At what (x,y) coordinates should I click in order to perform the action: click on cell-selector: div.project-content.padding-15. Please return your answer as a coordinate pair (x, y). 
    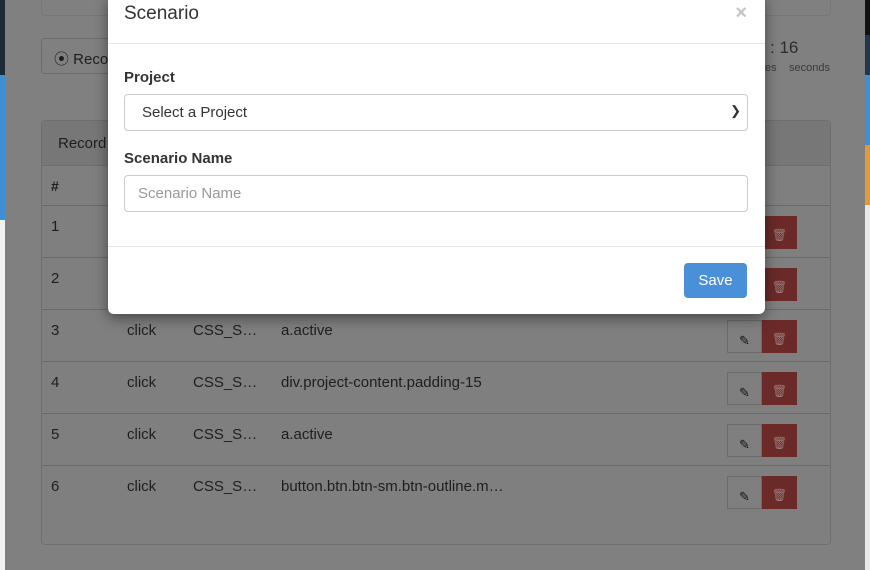
    Looking at the image, I should click on (381, 382).